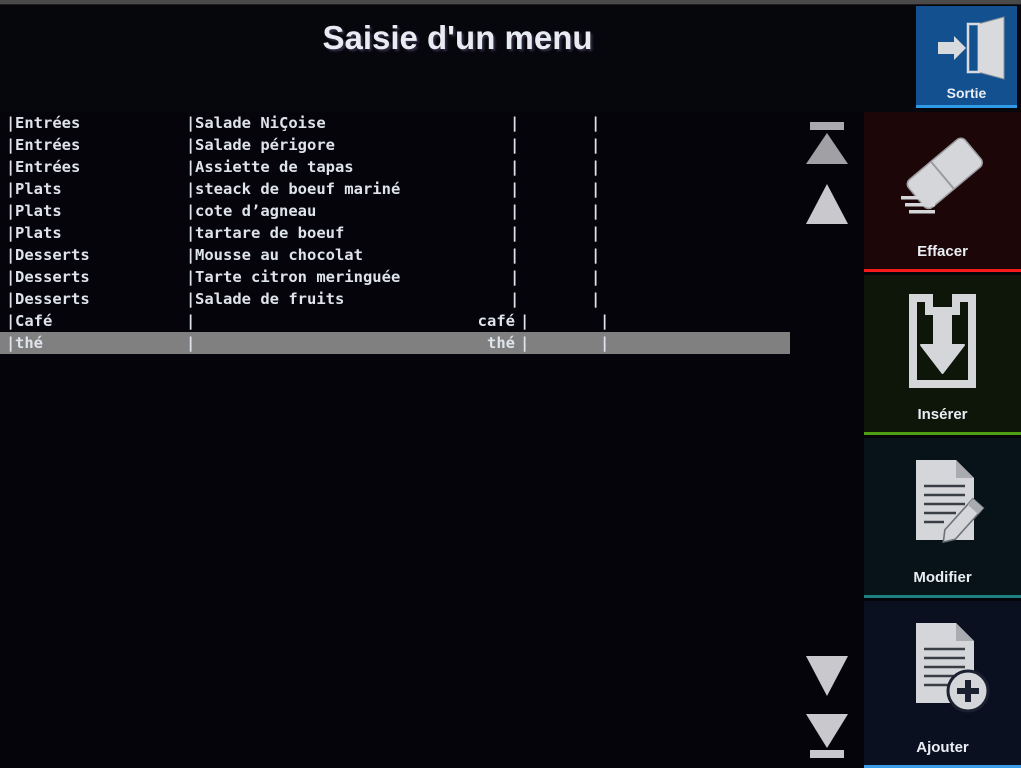  I want to click on row-dish: Salade périgore, so click(265, 145).